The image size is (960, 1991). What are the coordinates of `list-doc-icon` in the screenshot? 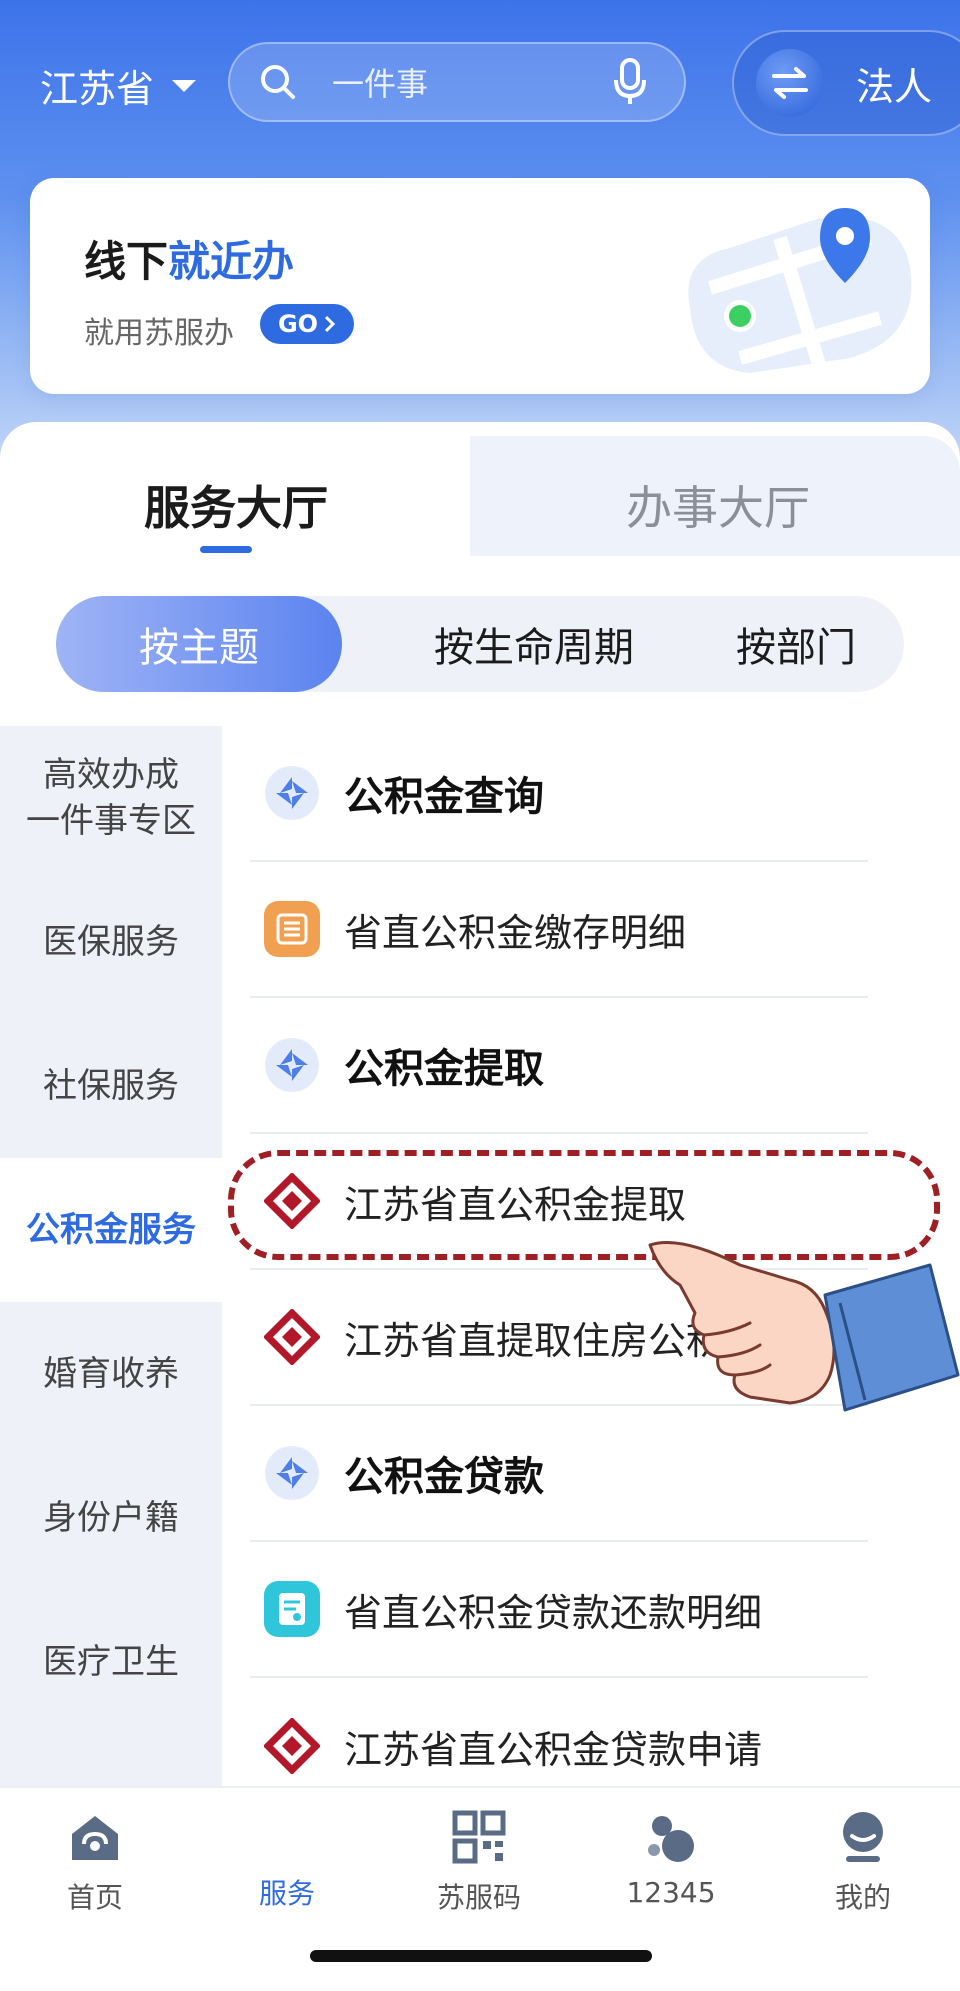 It's located at (292, 929).